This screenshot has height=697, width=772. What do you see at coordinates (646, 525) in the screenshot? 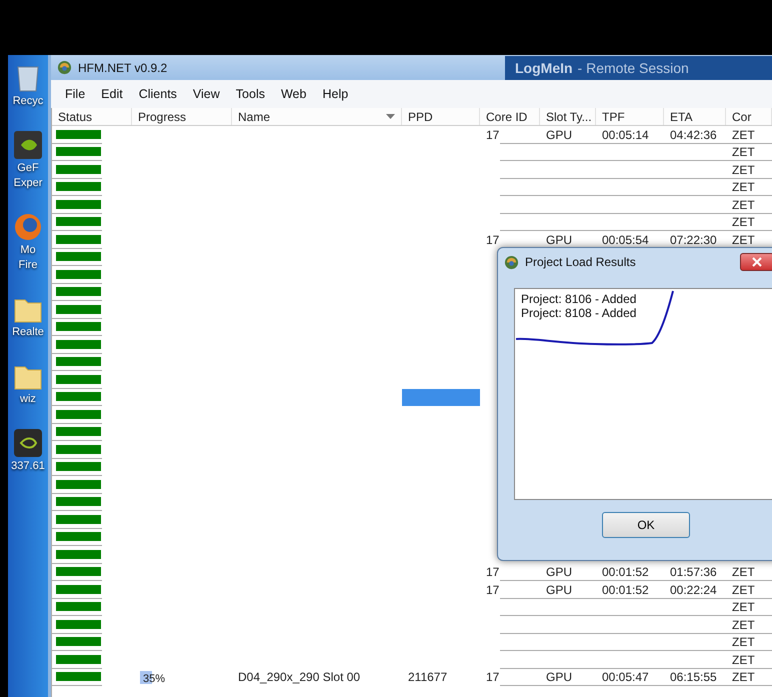
I see `ok-button: OK` at bounding box center [646, 525].